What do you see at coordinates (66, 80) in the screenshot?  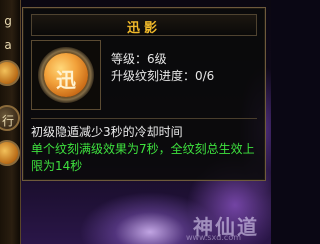 I see `skill-orb-glyph: 迅` at bounding box center [66, 80].